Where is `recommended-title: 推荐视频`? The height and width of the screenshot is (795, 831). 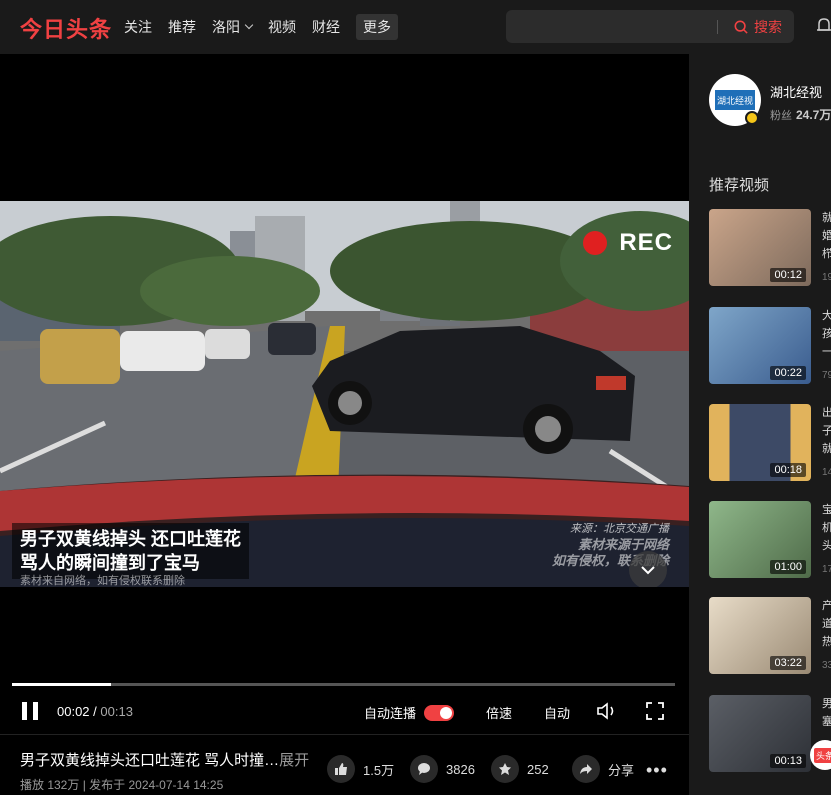
recommended-title: 推荐视频 is located at coordinates (739, 185).